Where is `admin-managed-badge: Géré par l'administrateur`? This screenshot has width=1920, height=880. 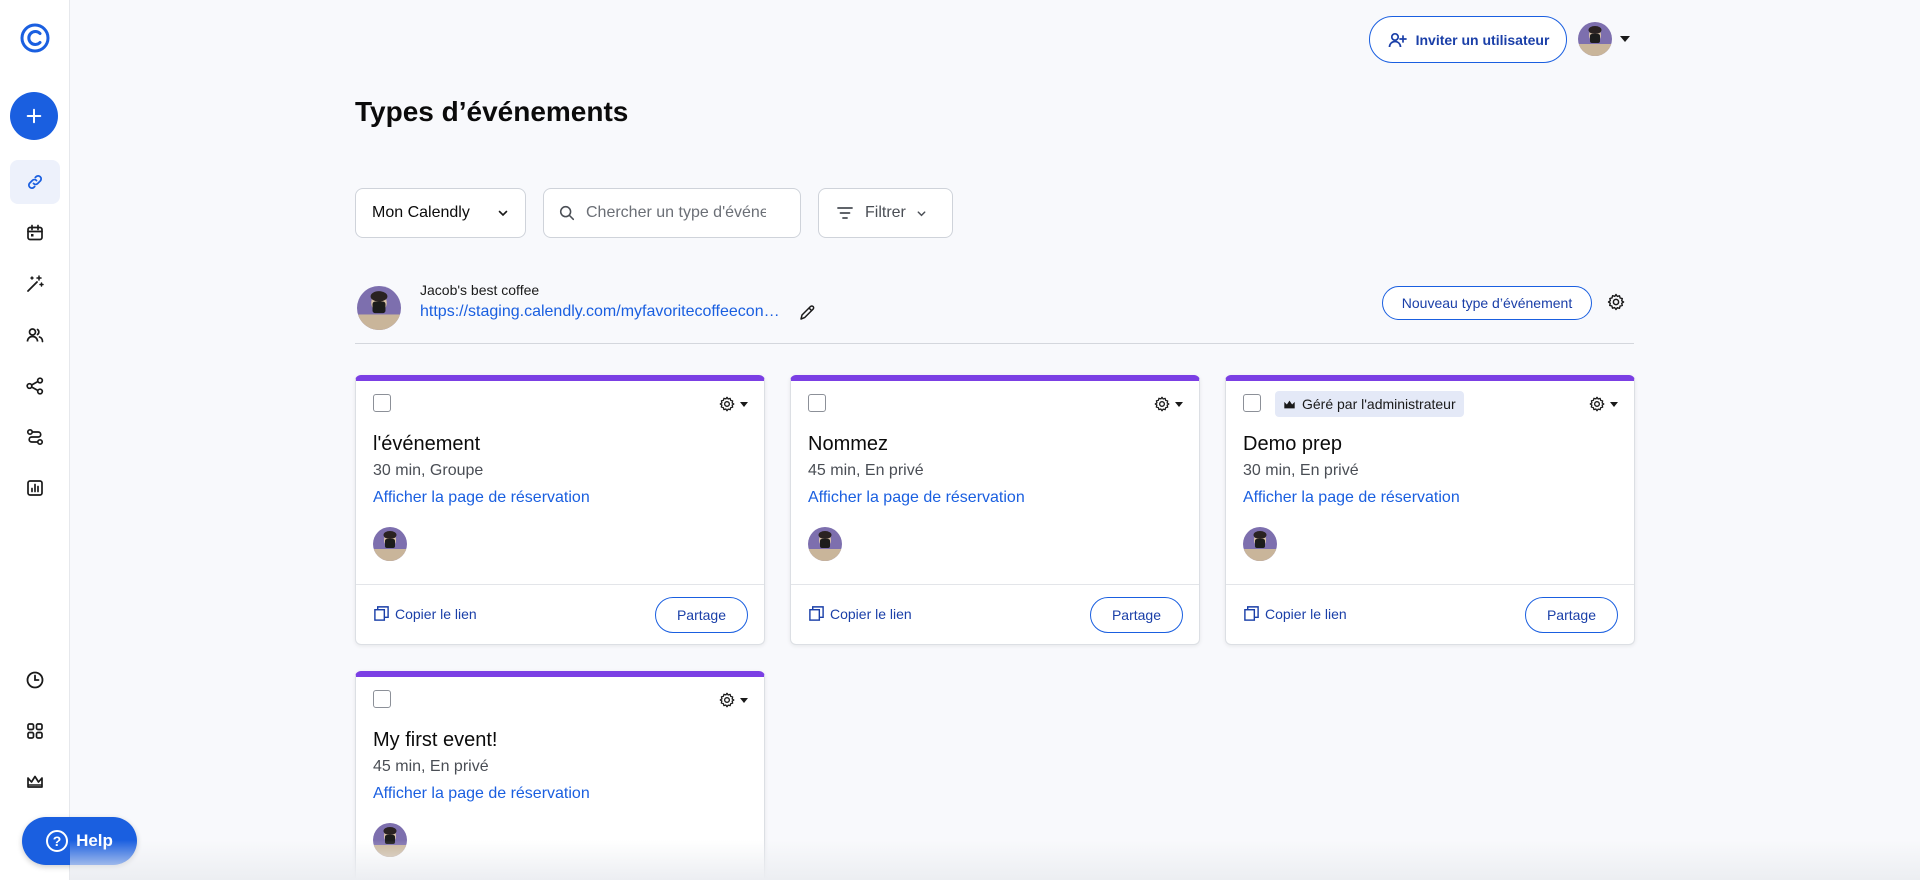
admin-managed-badge: Géré par l'administrateur is located at coordinates (1369, 404).